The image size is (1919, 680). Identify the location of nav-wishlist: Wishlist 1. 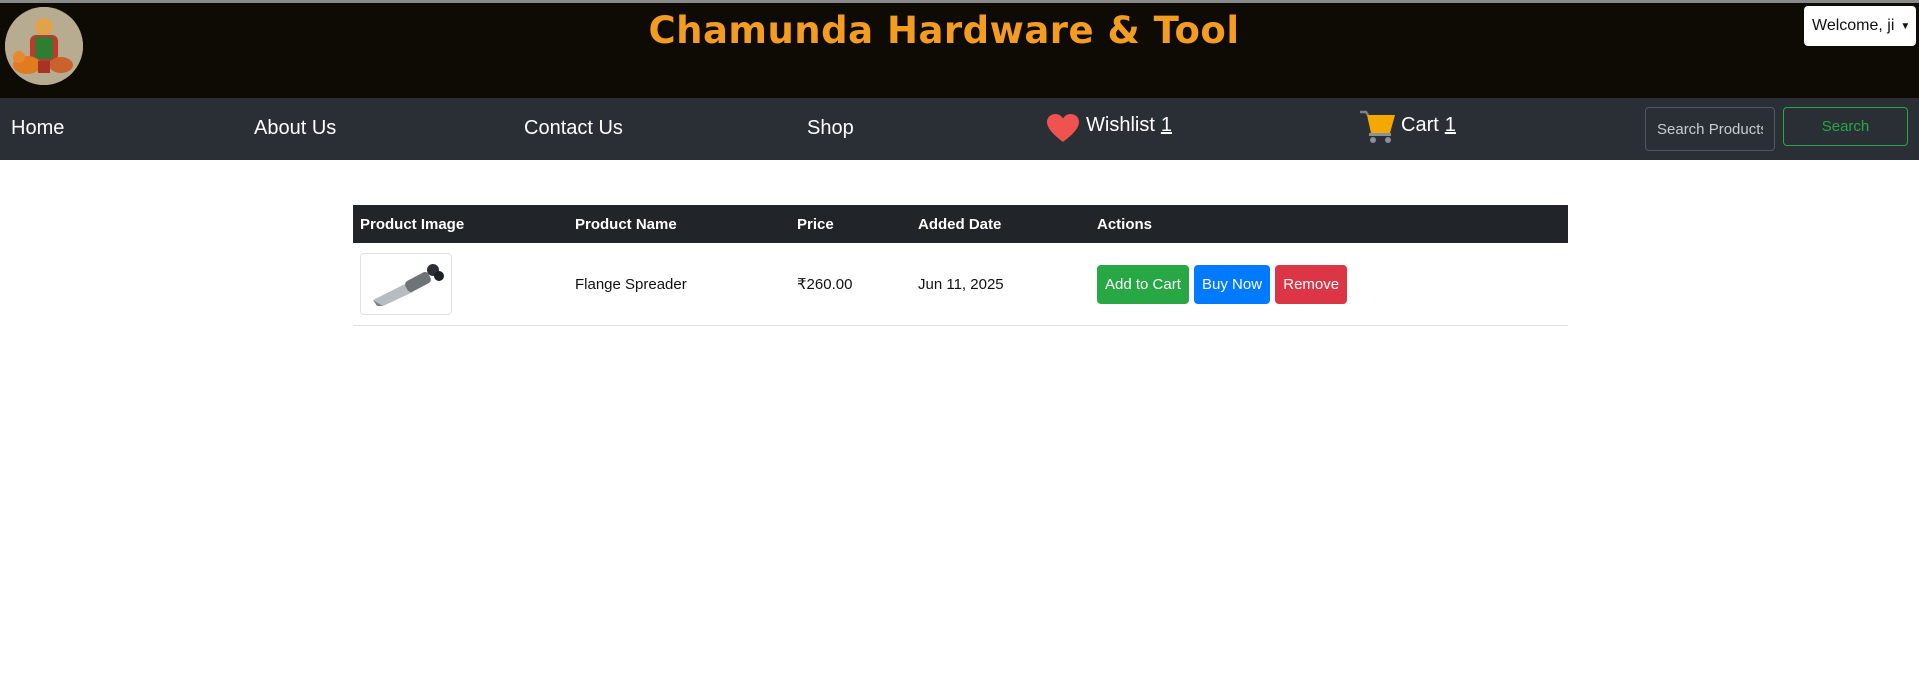
(1129, 125).